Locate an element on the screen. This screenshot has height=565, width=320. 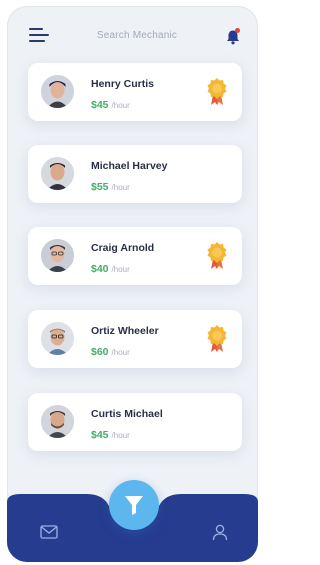
hamburger-menu-icon is located at coordinates (39, 36).